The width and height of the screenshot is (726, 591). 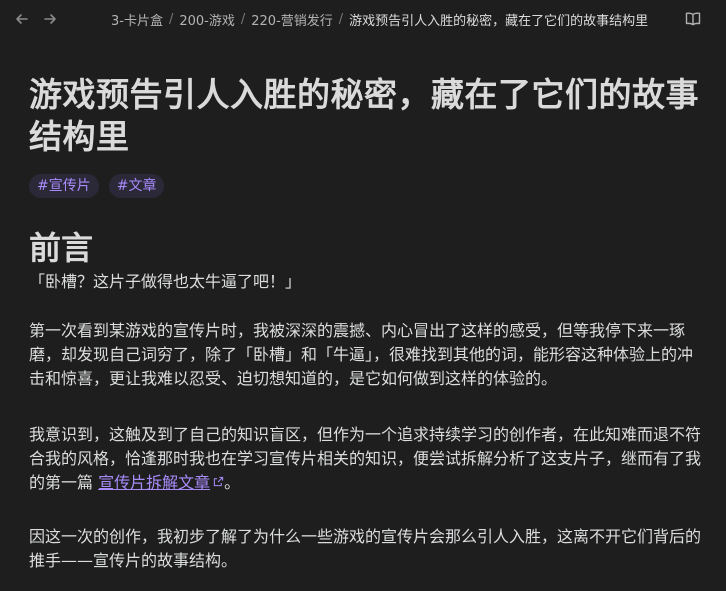 What do you see at coordinates (498, 19) in the screenshot?
I see `breadcrumb-item-current-note: 游戏预告引人入胜的秘密，藏在了它们的故事结构里` at bounding box center [498, 19].